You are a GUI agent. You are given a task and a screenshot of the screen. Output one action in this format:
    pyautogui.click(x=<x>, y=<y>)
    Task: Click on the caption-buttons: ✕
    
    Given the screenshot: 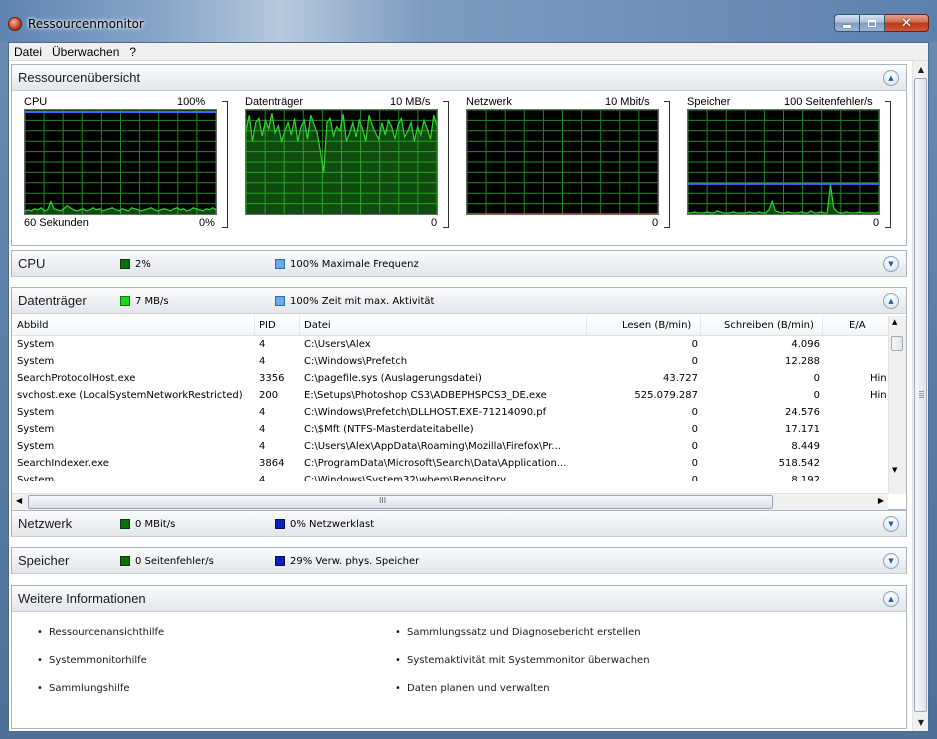 What is the action you would take?
    pyautogui.click(x=881, y=23)
    